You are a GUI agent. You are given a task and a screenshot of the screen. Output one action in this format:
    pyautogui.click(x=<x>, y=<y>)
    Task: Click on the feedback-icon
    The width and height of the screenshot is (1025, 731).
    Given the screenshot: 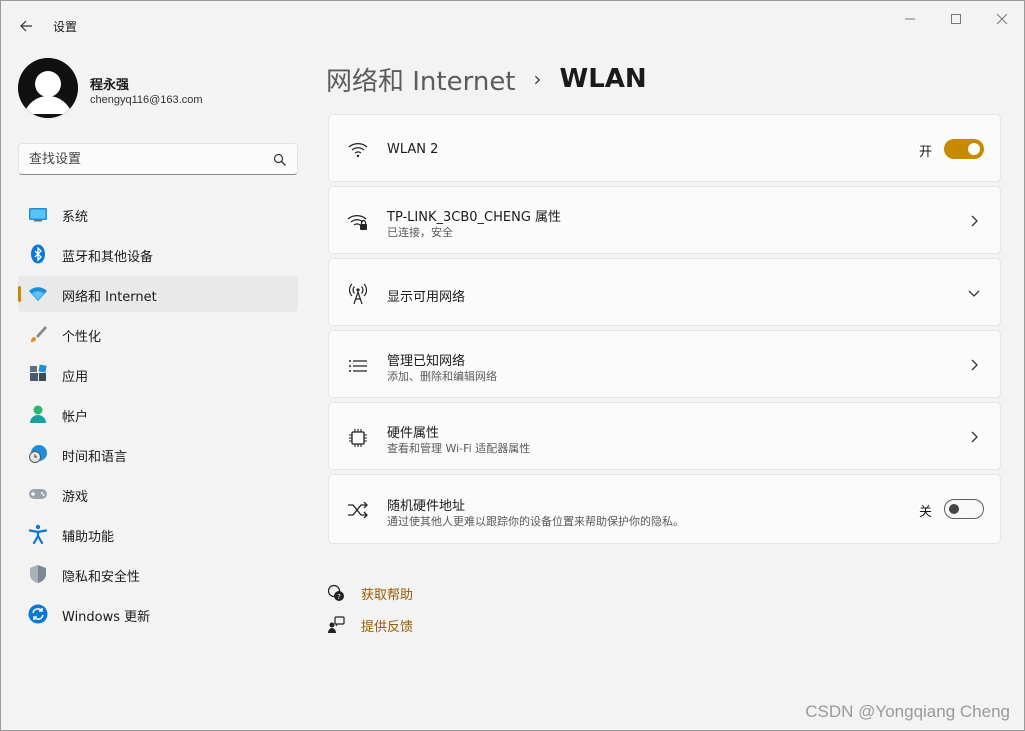 What is the action you would take?
    pyautogui.click(x=336, y=625)
    